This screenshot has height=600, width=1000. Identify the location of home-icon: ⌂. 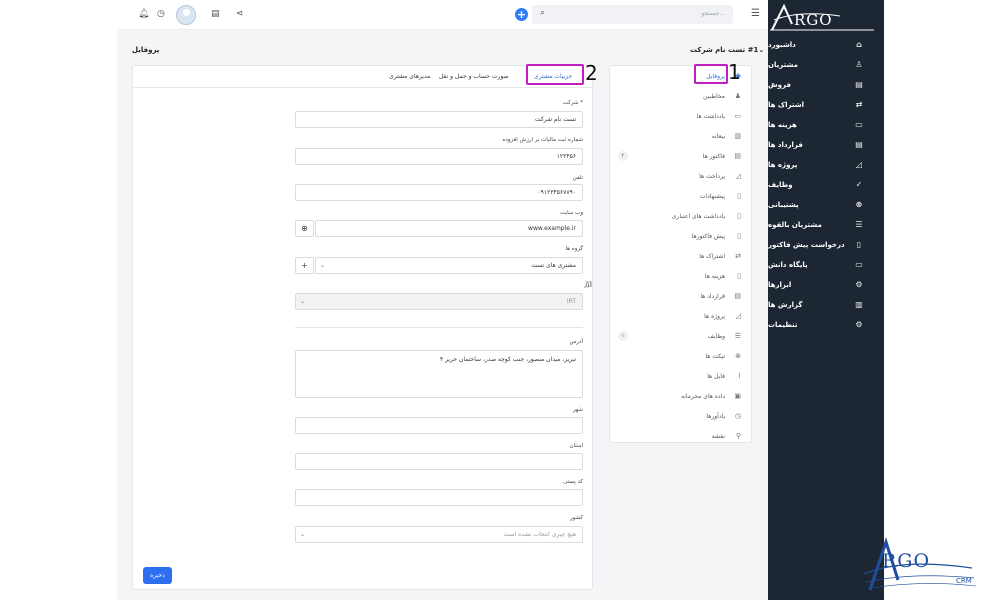
(859, 44).